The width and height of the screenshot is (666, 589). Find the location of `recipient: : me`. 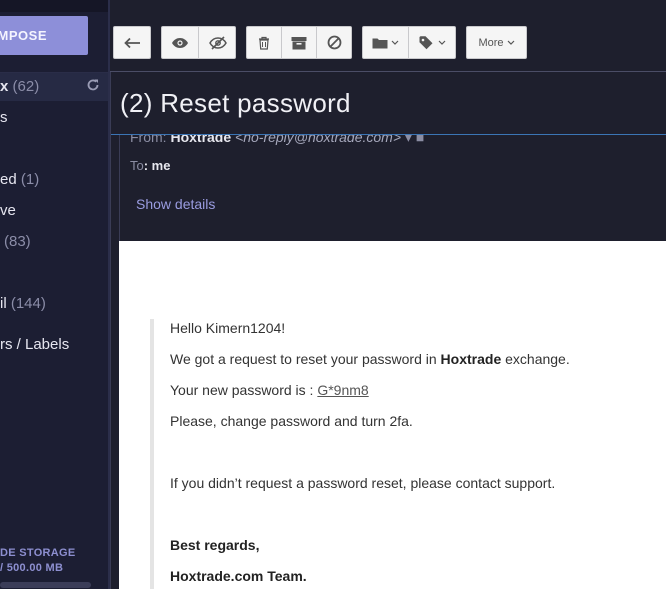

recipient: : me is located at coordinates (157, 165).